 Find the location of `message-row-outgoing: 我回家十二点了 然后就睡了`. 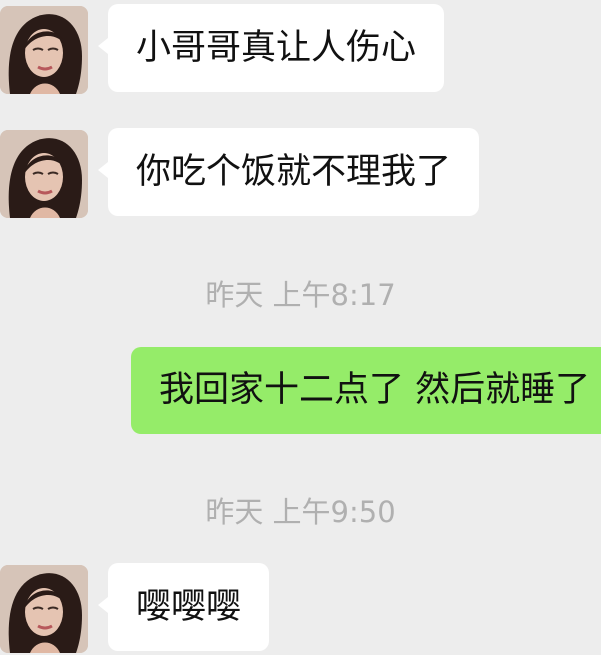

message-row-outgoing: 我回家十二点了 然后就睡了 is located at coordinates (300, 392).